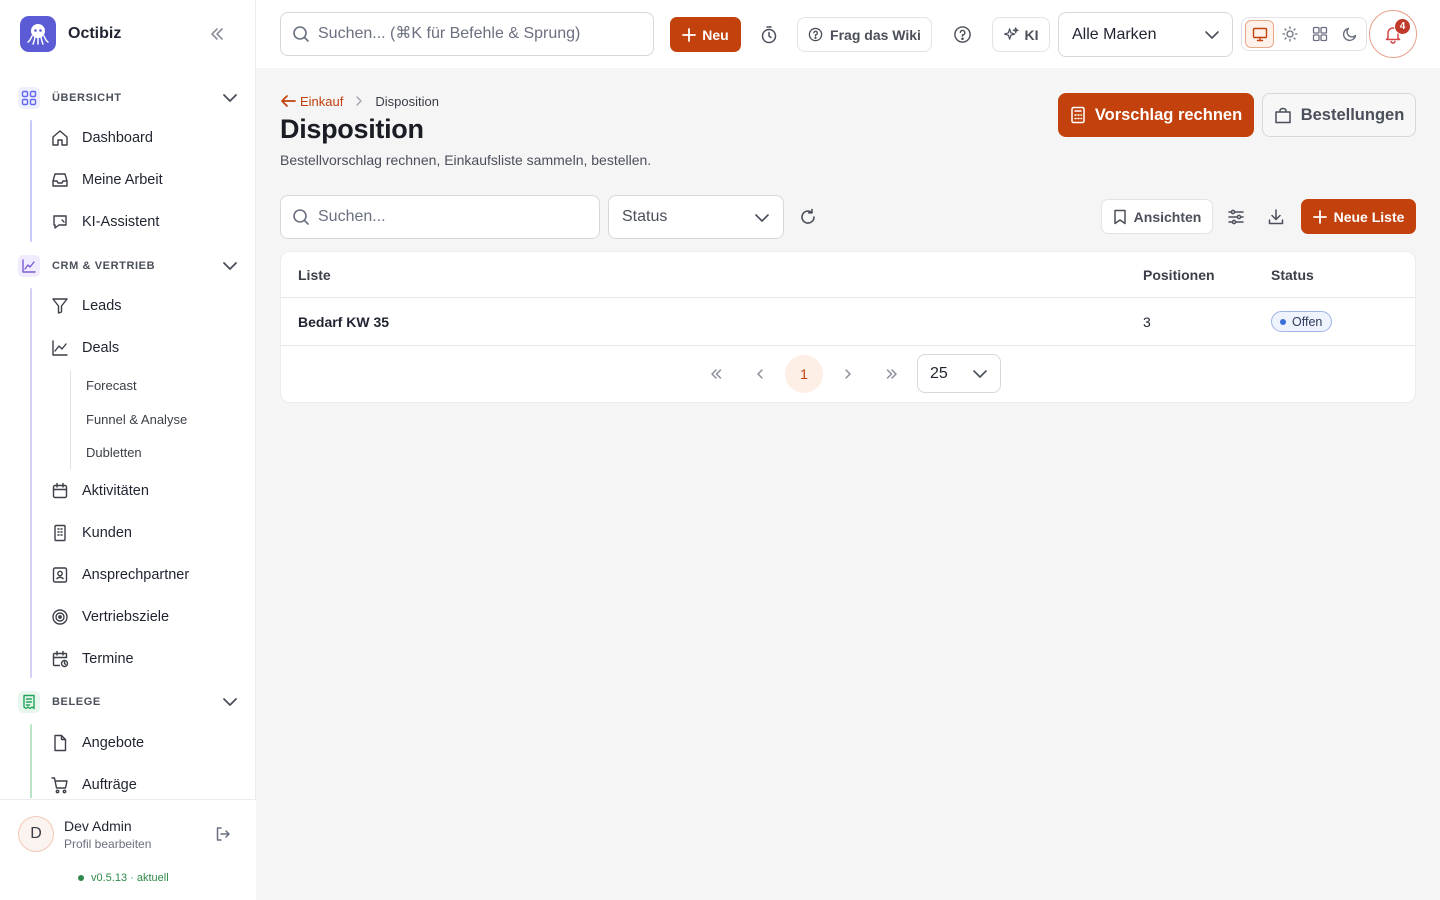 The image size is (1440, 900). What do you see at coordinates (146, 743) in the screenshot?
I see `sidebar-item-angebote: Angebote` at bounding box center [146, 743].